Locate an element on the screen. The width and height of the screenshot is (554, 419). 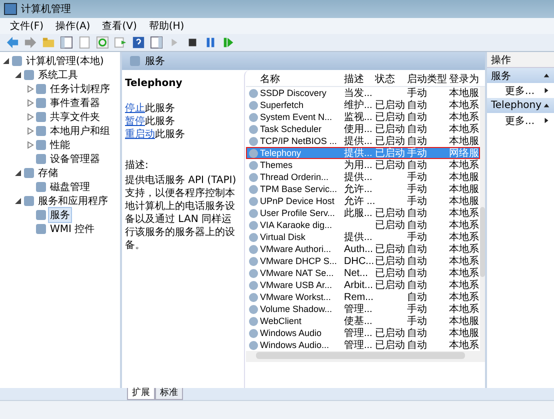
service-row: Thread Orderin... 提供... 手动 本地服 is located at coordinates (363, 177).